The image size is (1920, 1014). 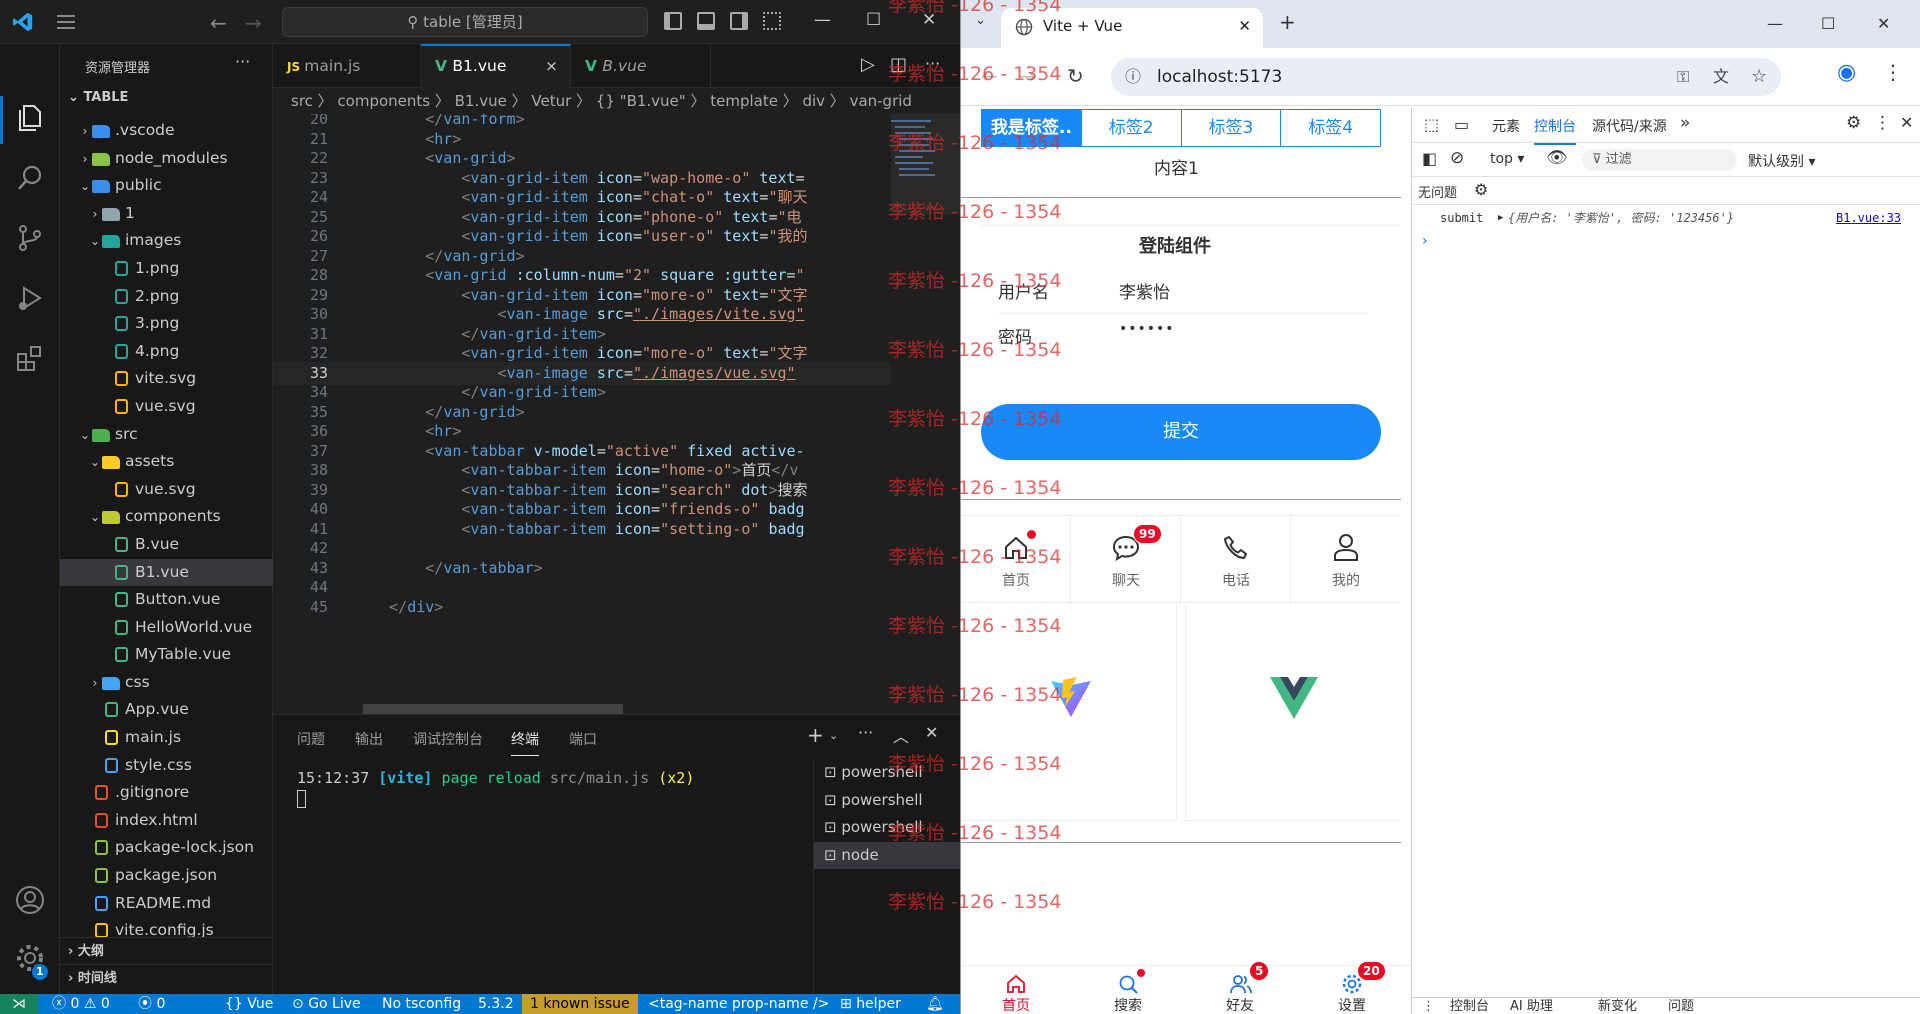 What do you see at coordinates (1431, 124) in the screenshot?
I see `inspect-element-icon: ⬚` at bounding box center [1431, 124].